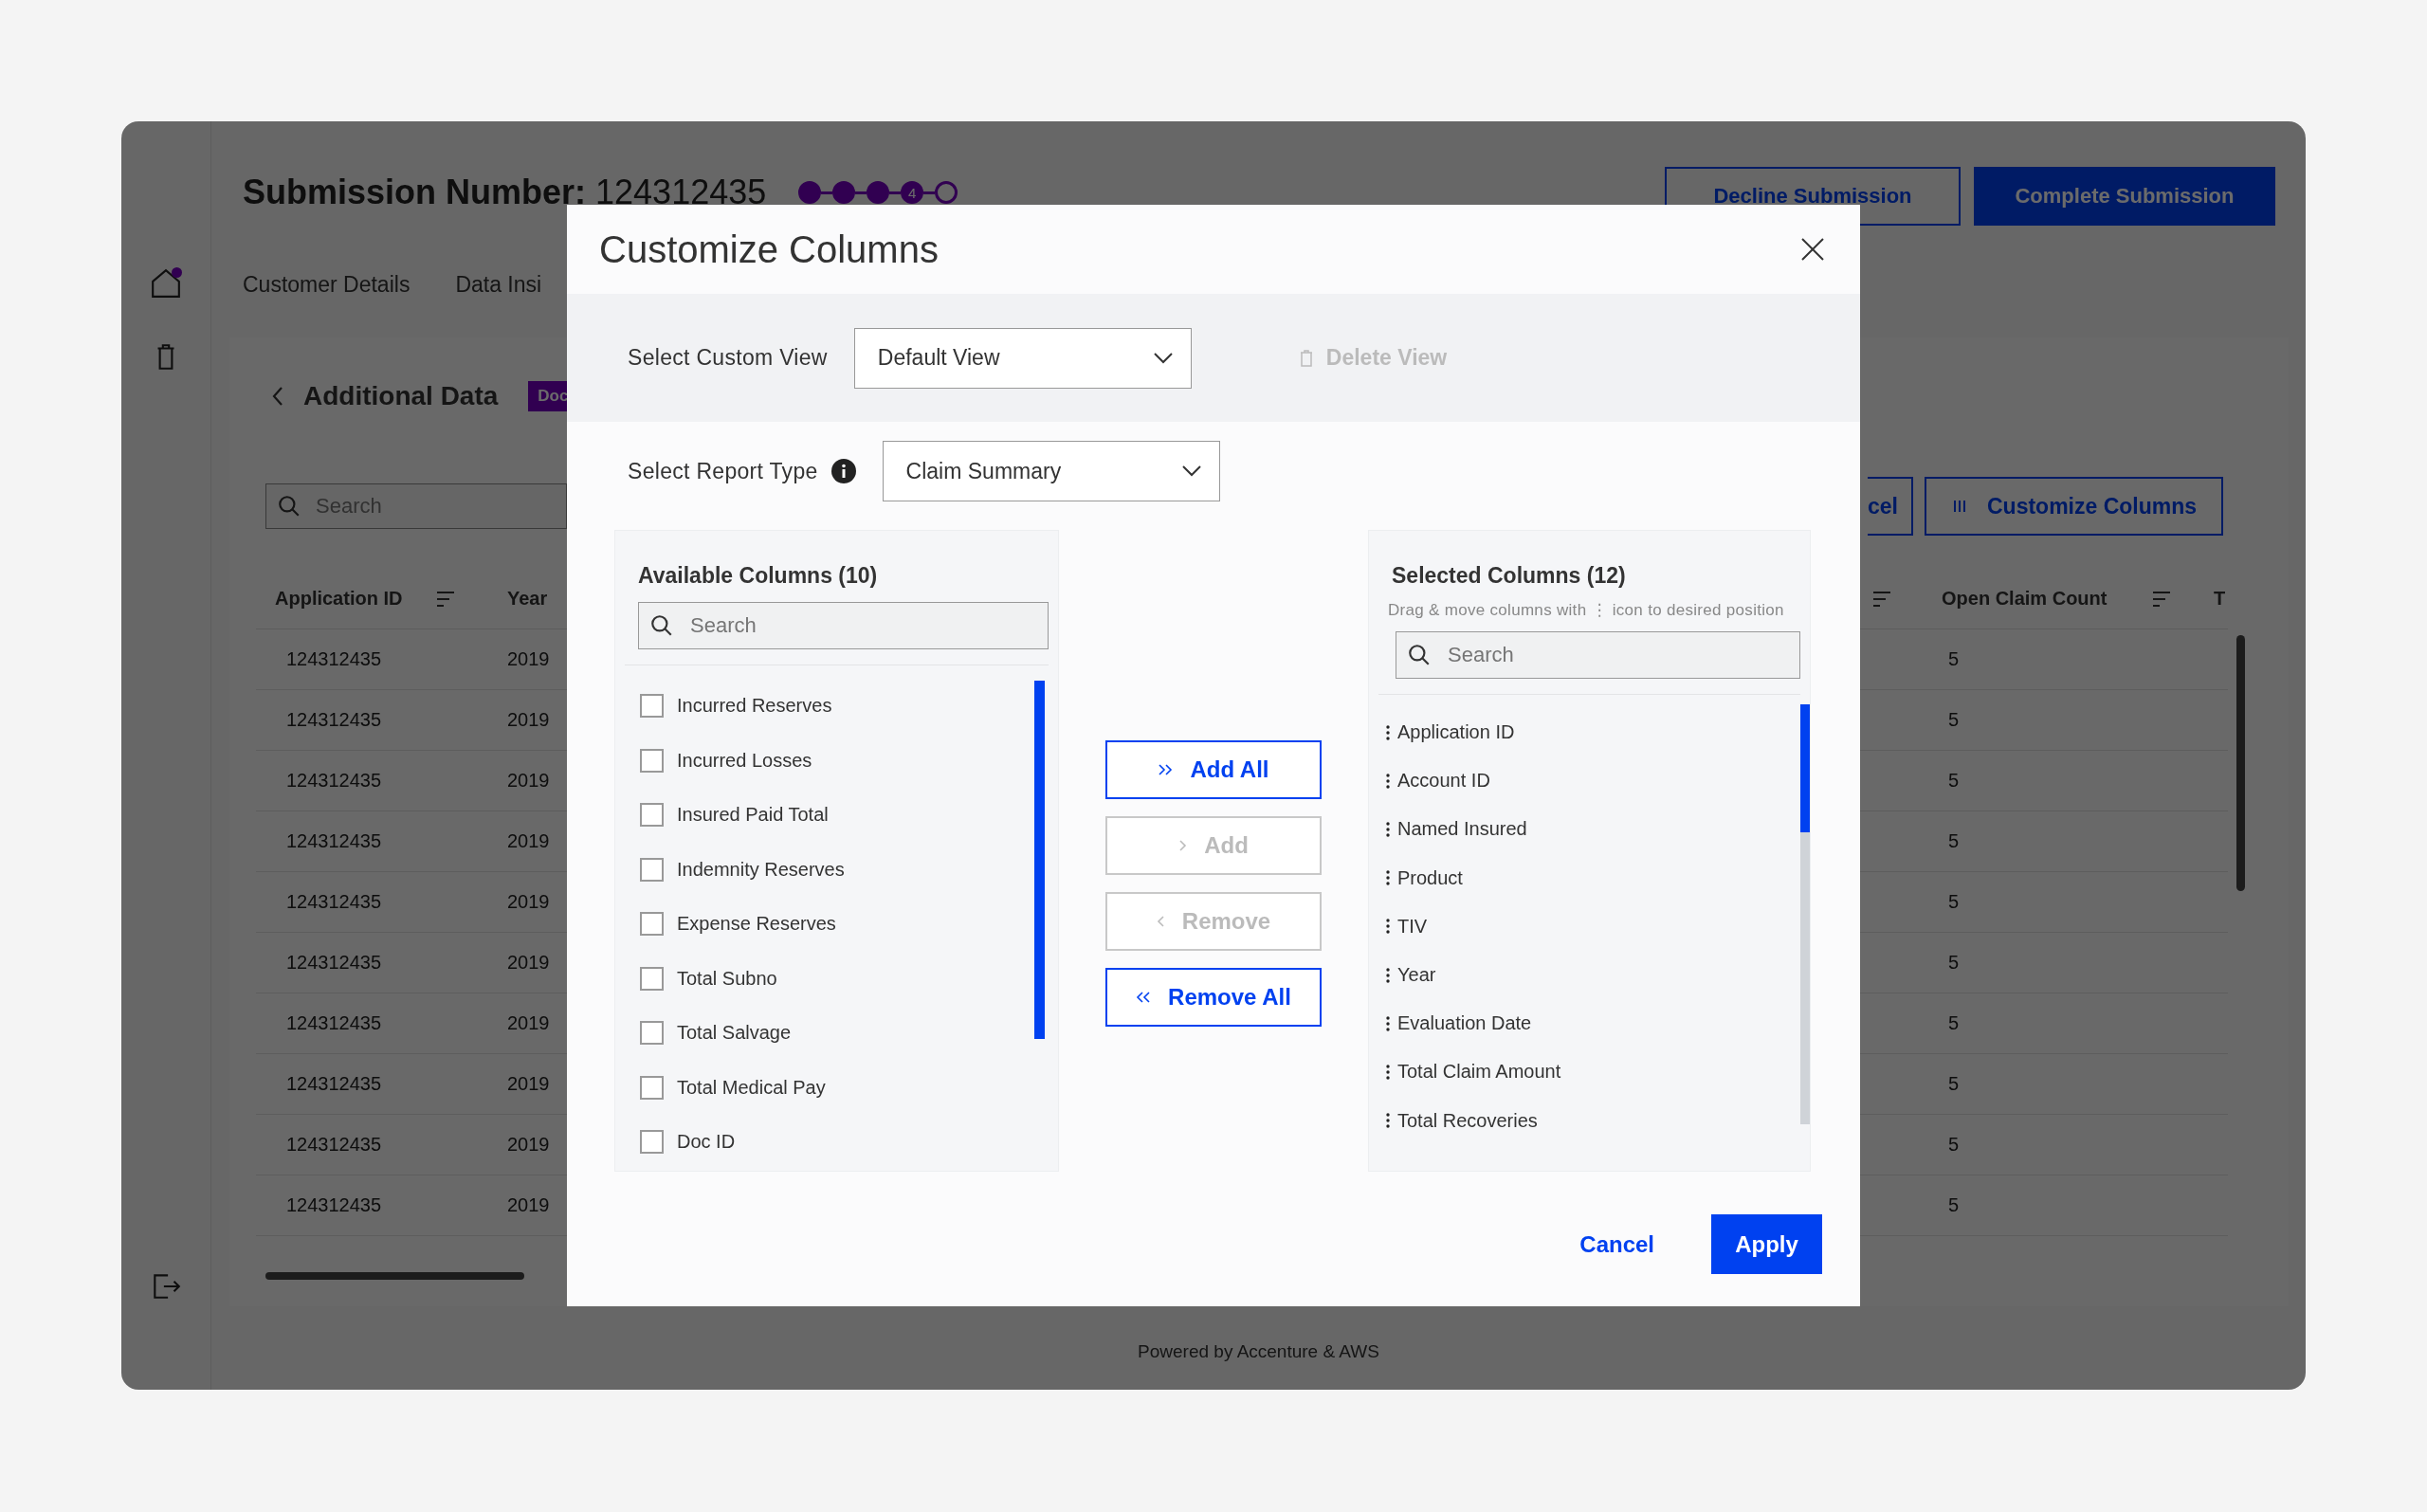 Image resolution: width=2427 pixels, height=1512 pixels. Describe the element at coordinates (166, 284) in the screenshot. I see `home-icon` at that location.